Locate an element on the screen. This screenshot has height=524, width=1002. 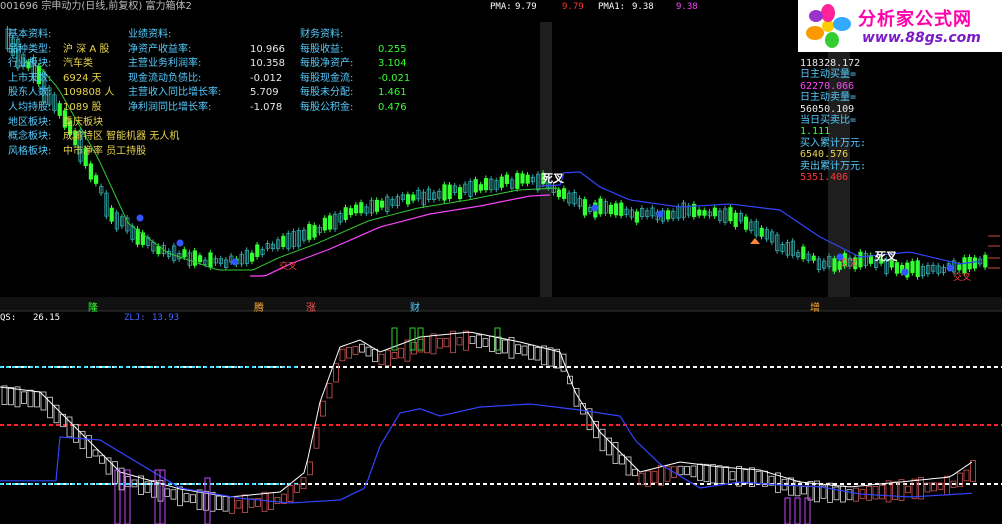
perf-value: -0.012 is located at coordinates (266, 78).